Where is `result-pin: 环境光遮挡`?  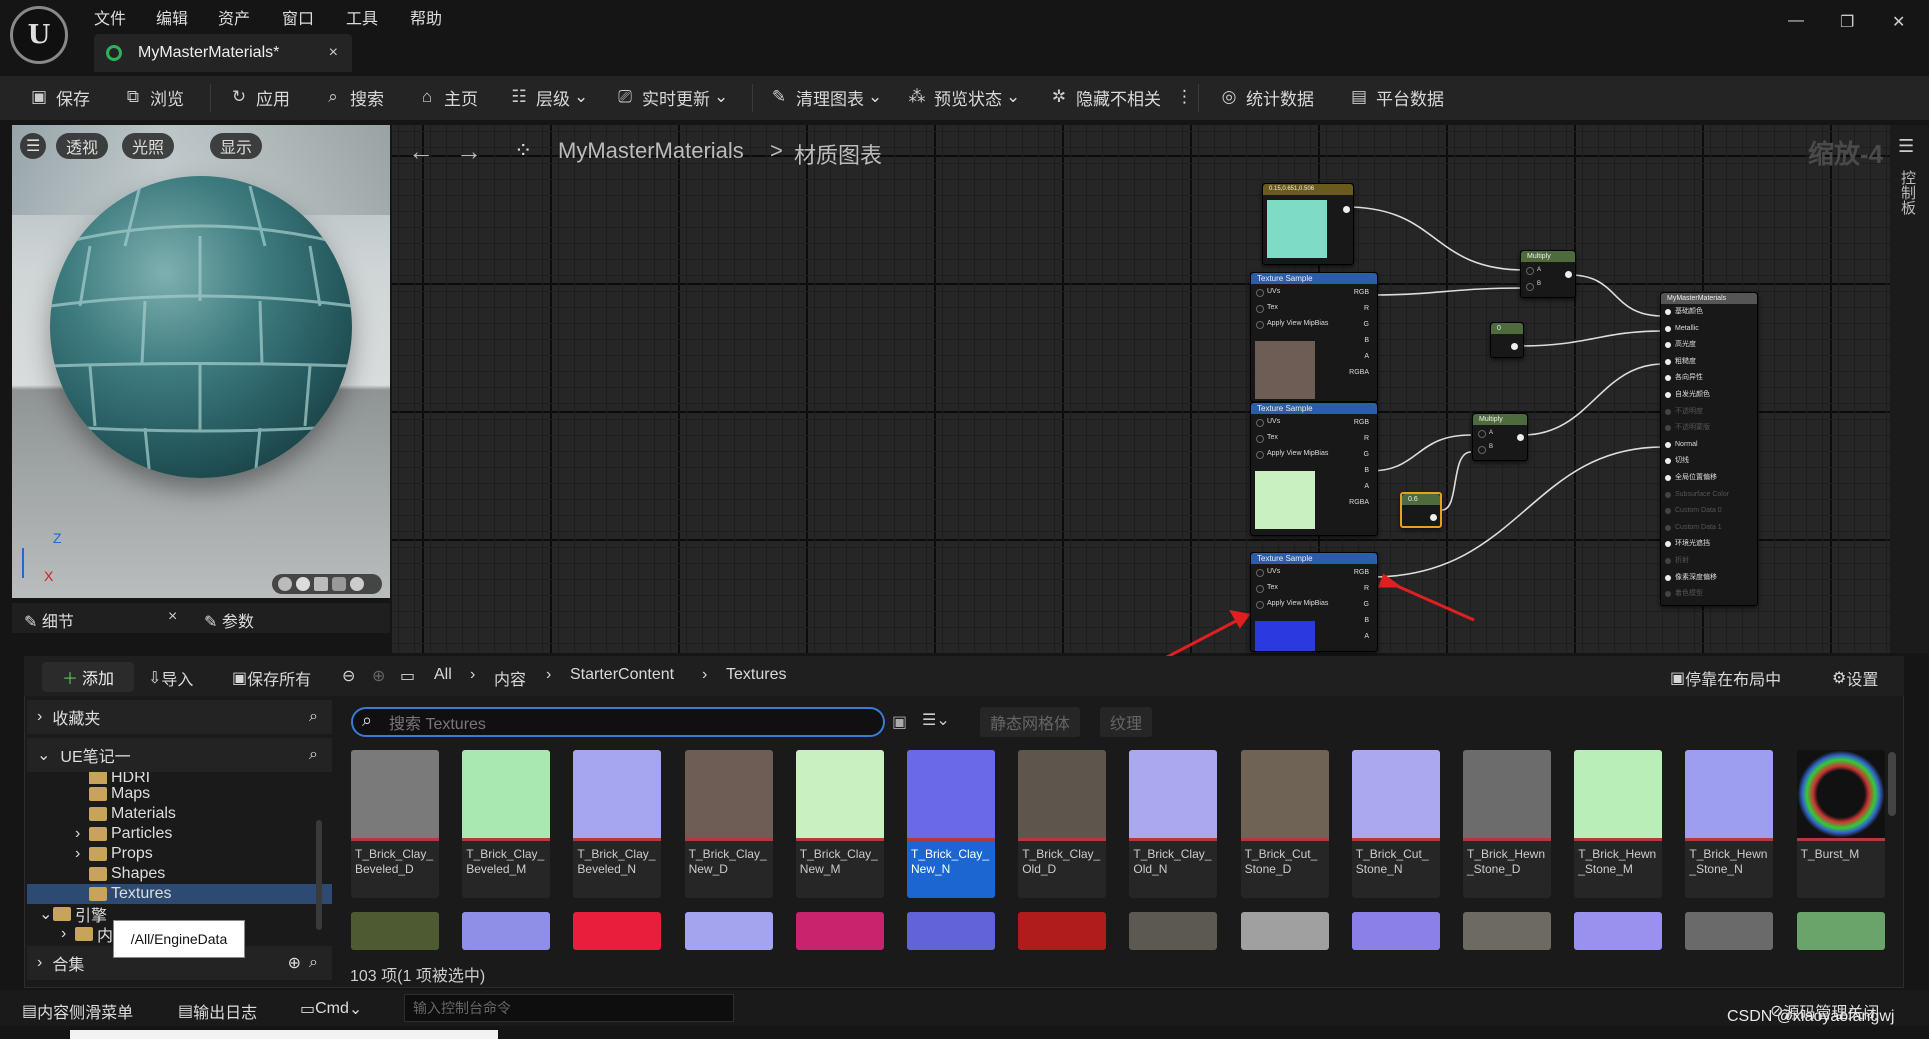 result-pin: 环境光遮挡 is located at coordinates (1709, 544).